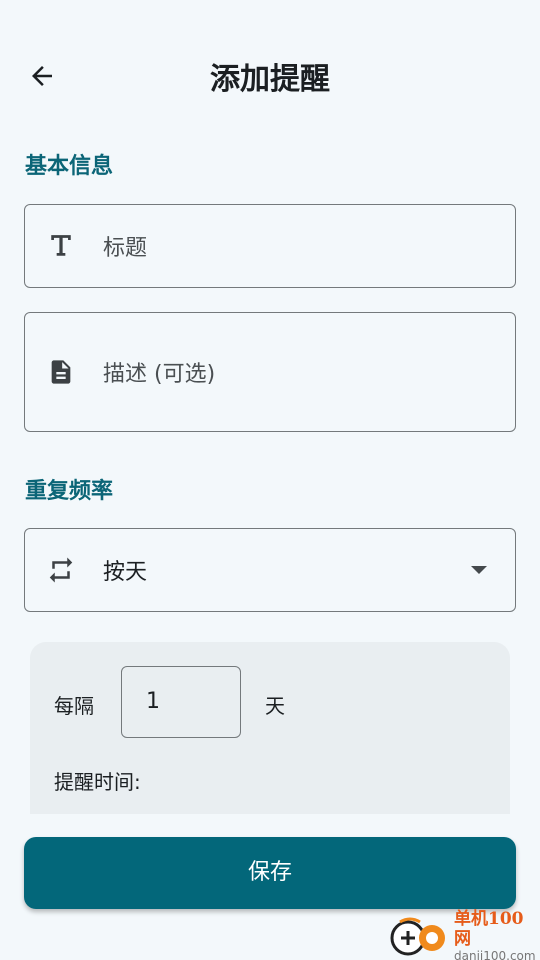 The width and height of the screenshot is (540, 960). I want to click on interval-unit-label: 天, so click(275, 706).